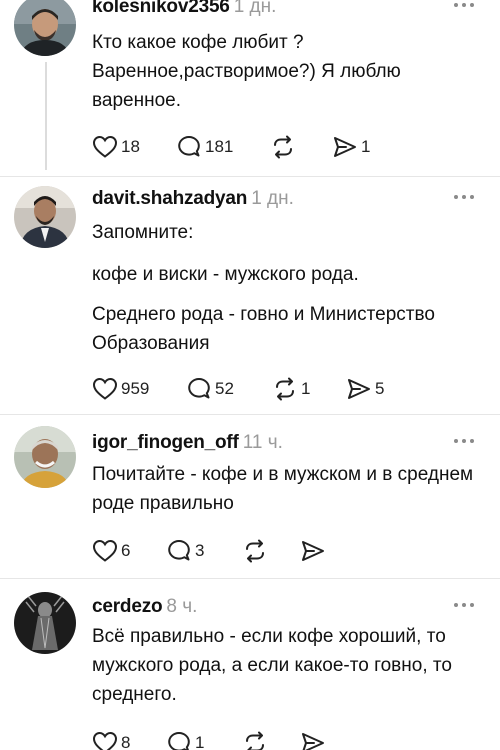 This screenshot has height=750, width=500. Describe the element at coordinates (169, 198) in the screenshot. I see `username: davit.shahzadyan` at that location.